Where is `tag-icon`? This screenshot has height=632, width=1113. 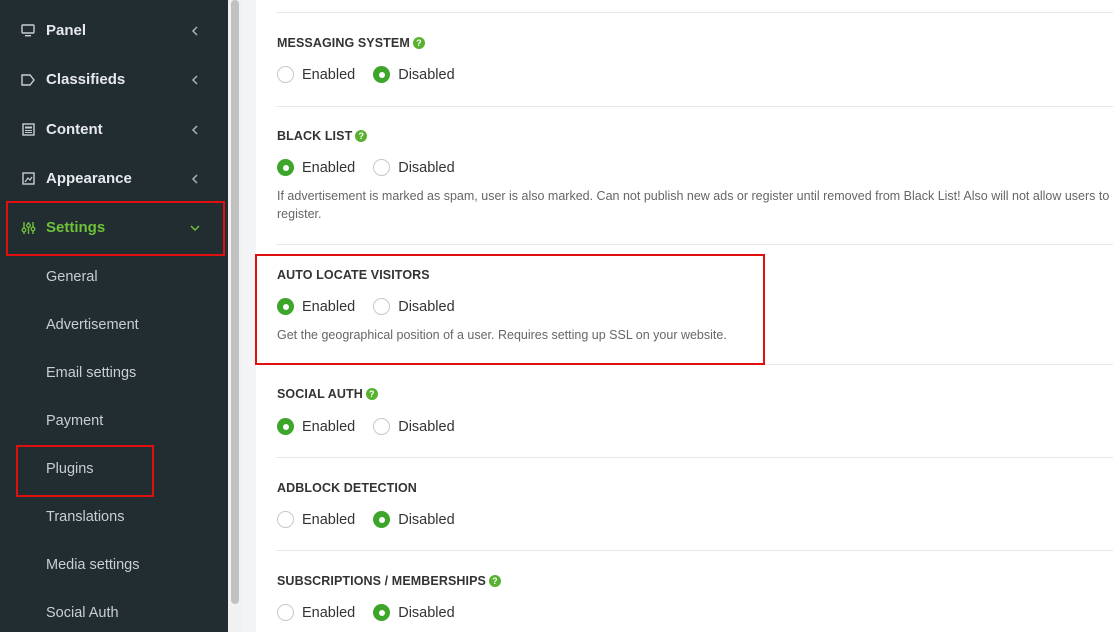
tag-icon is located at coordinates (28, 80).